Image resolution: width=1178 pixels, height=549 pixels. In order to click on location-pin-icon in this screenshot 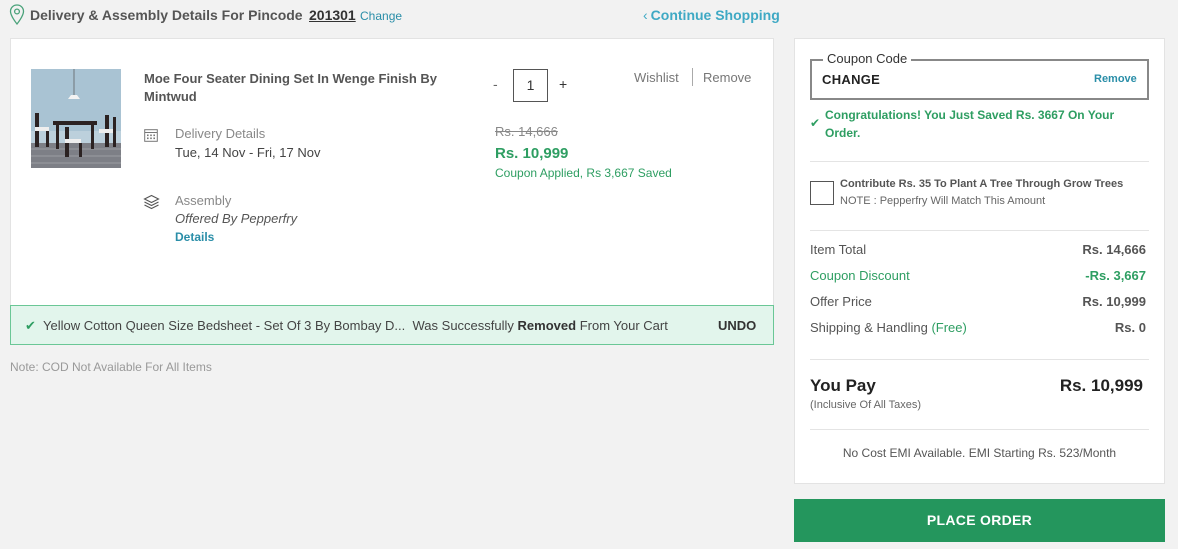, I will do `click(17, 15)`.